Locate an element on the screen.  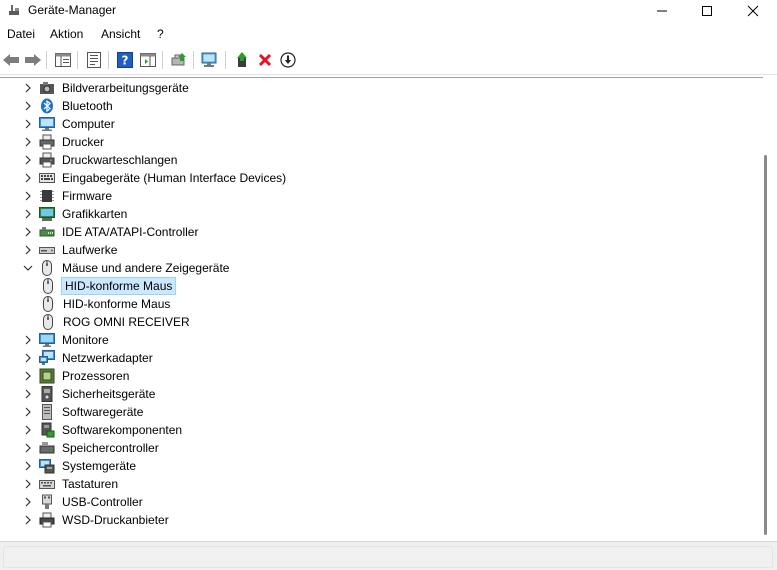
bluetooth-icon is located at coordinates (47, 106).